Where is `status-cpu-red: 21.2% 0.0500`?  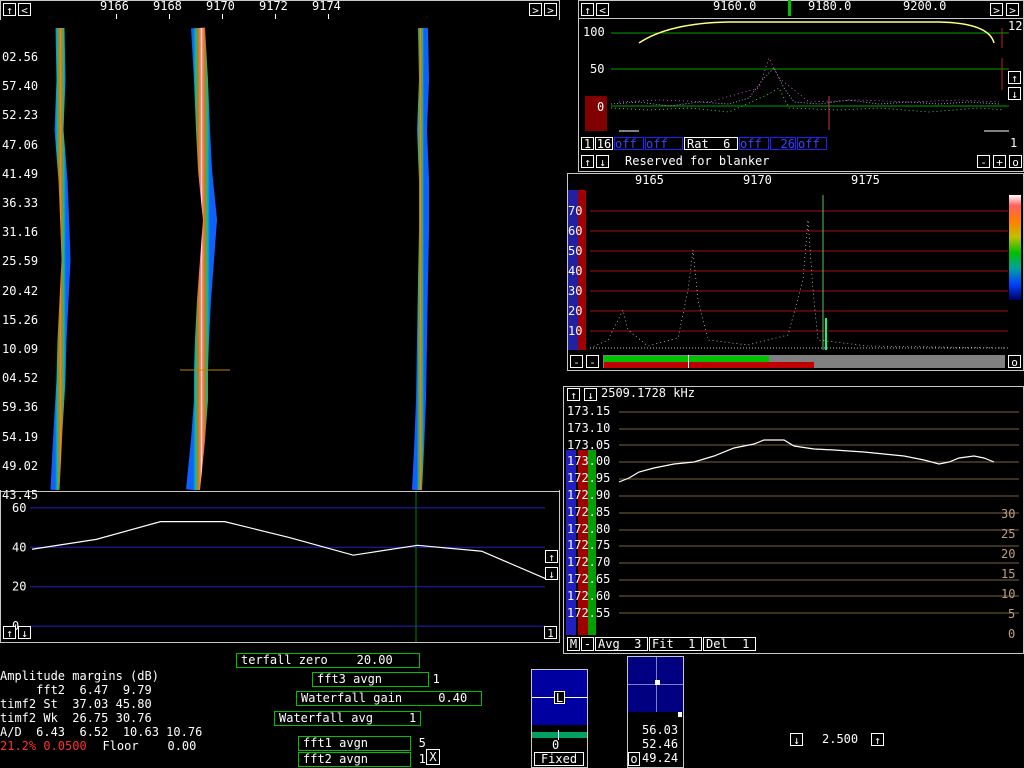 status-cpu-red: 21.2% 0.0500 is located at coordinates (43, 746).